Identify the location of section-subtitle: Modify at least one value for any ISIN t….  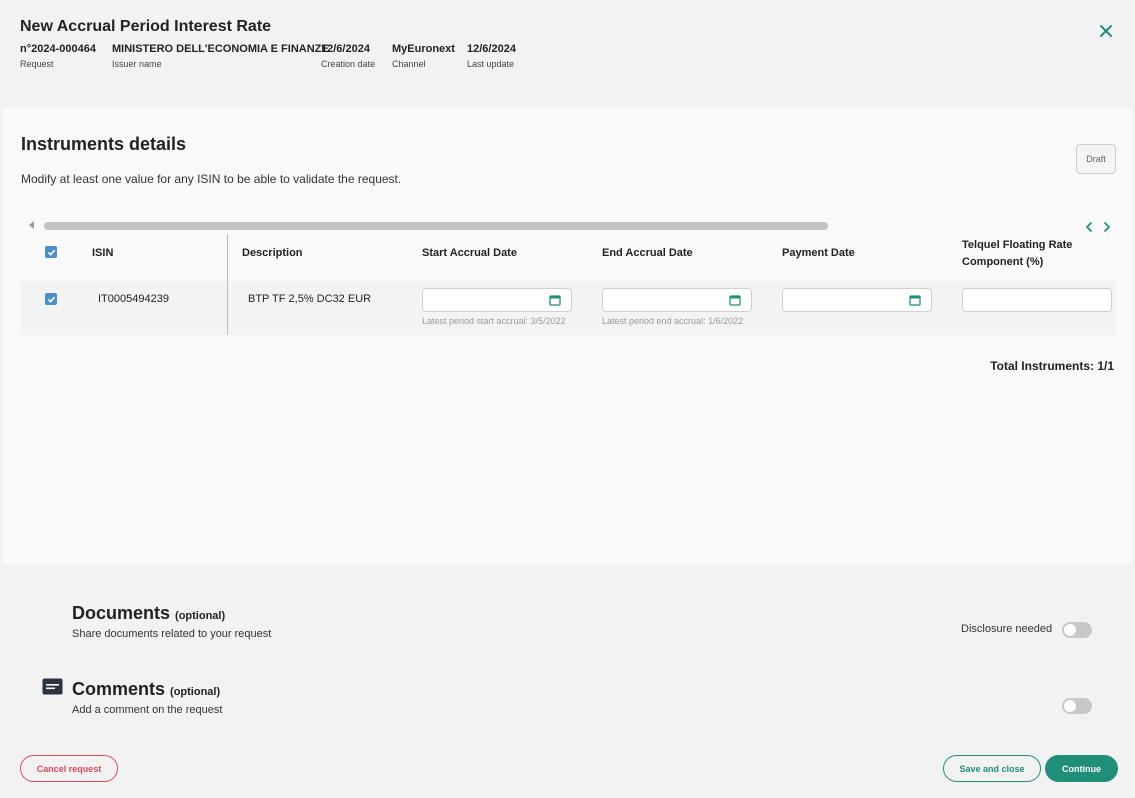
(211, 179).